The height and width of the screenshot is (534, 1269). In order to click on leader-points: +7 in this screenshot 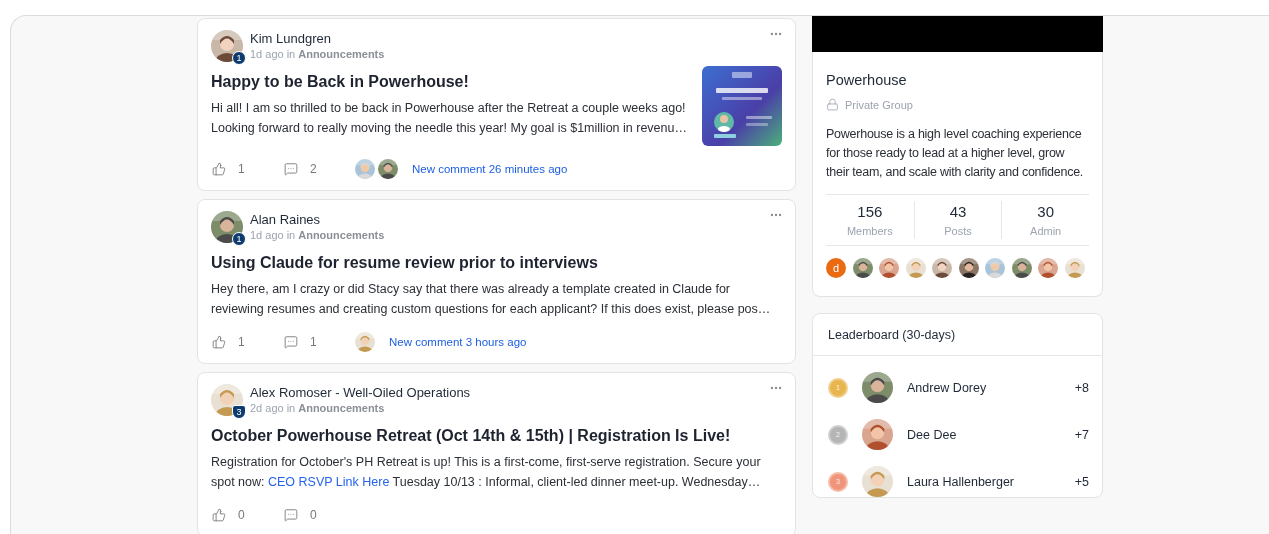, I will do `click(1081, 434)`.